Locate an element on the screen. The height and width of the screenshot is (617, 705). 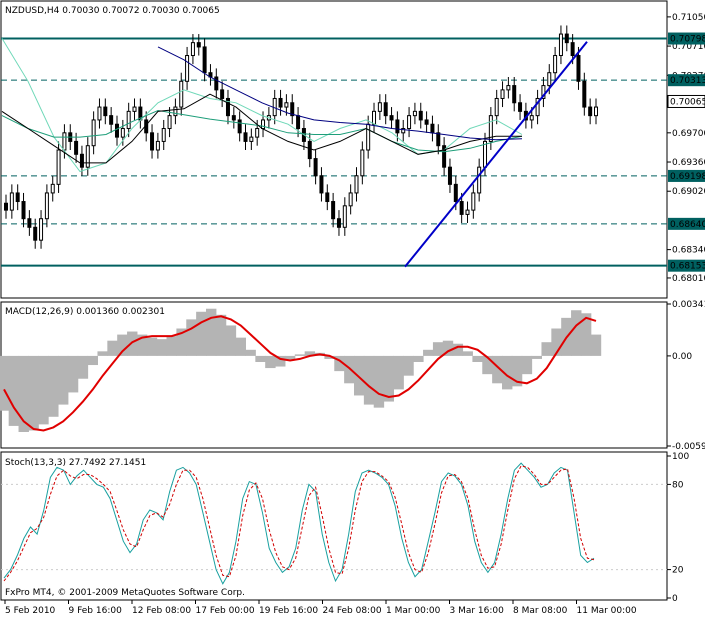
y-tick-label: 0.69020 is located at coordinates (688, 192).